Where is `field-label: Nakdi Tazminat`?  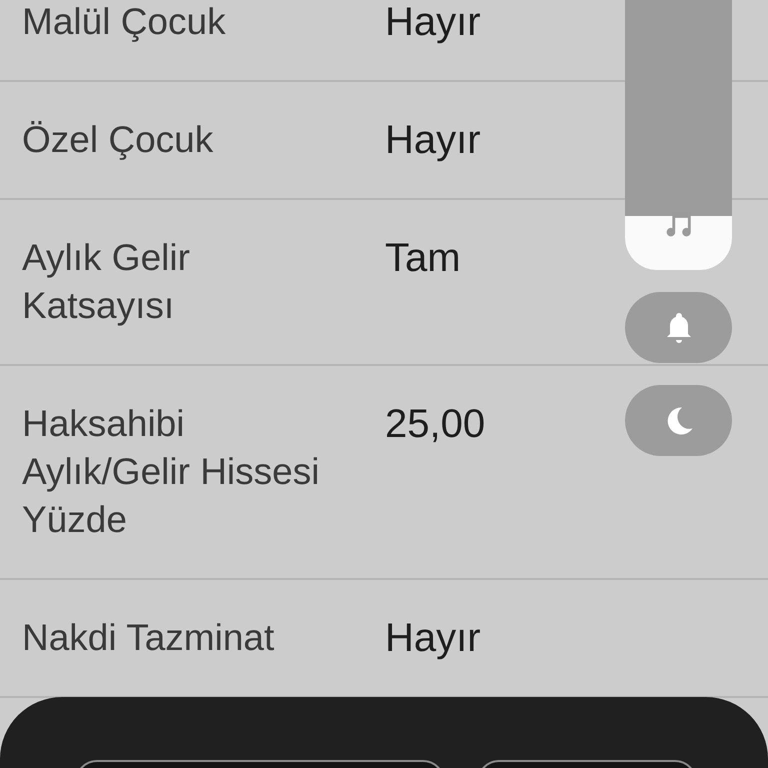 field-label: Nakdi Tazminat is located at coordinates (149, 638).